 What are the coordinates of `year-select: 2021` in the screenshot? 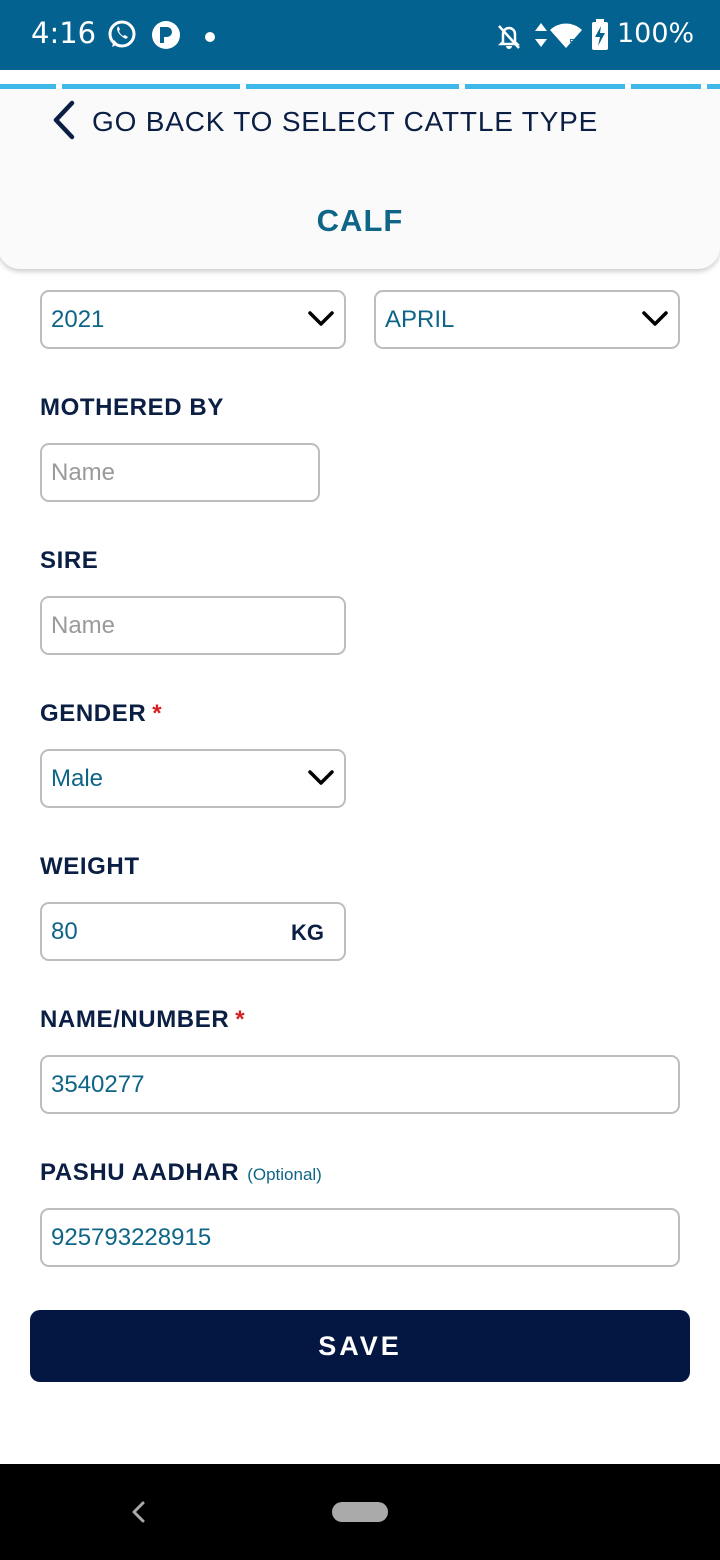 It's located at (193, 319).